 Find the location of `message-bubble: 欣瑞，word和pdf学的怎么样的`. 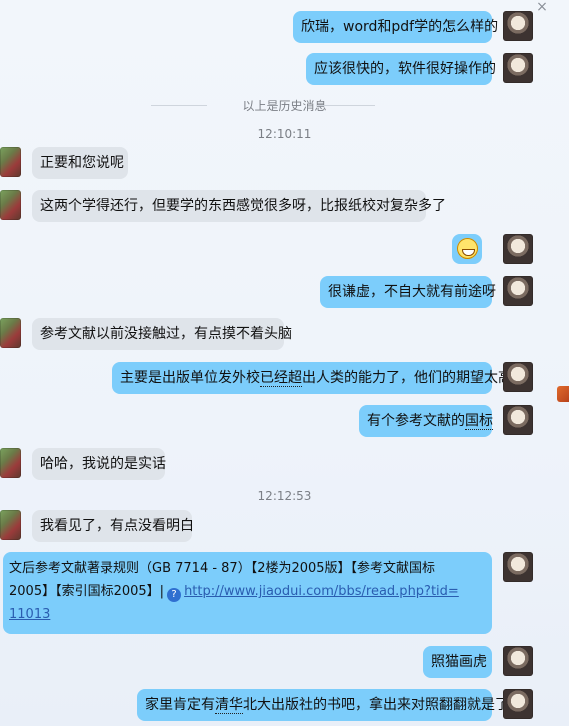

message-bubble: 欣瑞，word和pdf学的怎么样的 is located at coordinates (395, 27).